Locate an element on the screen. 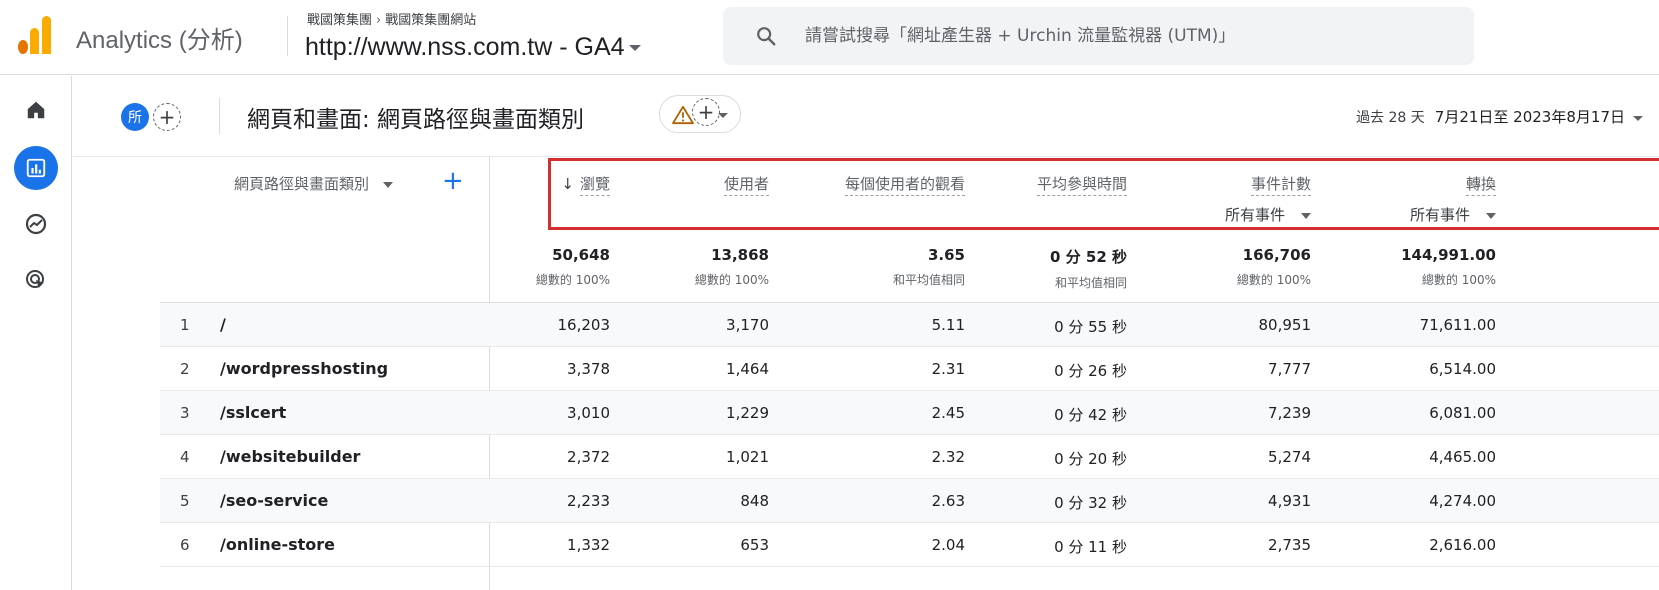 The image size is (1659, 590). reports-icon is located at coordinates (36, 168).